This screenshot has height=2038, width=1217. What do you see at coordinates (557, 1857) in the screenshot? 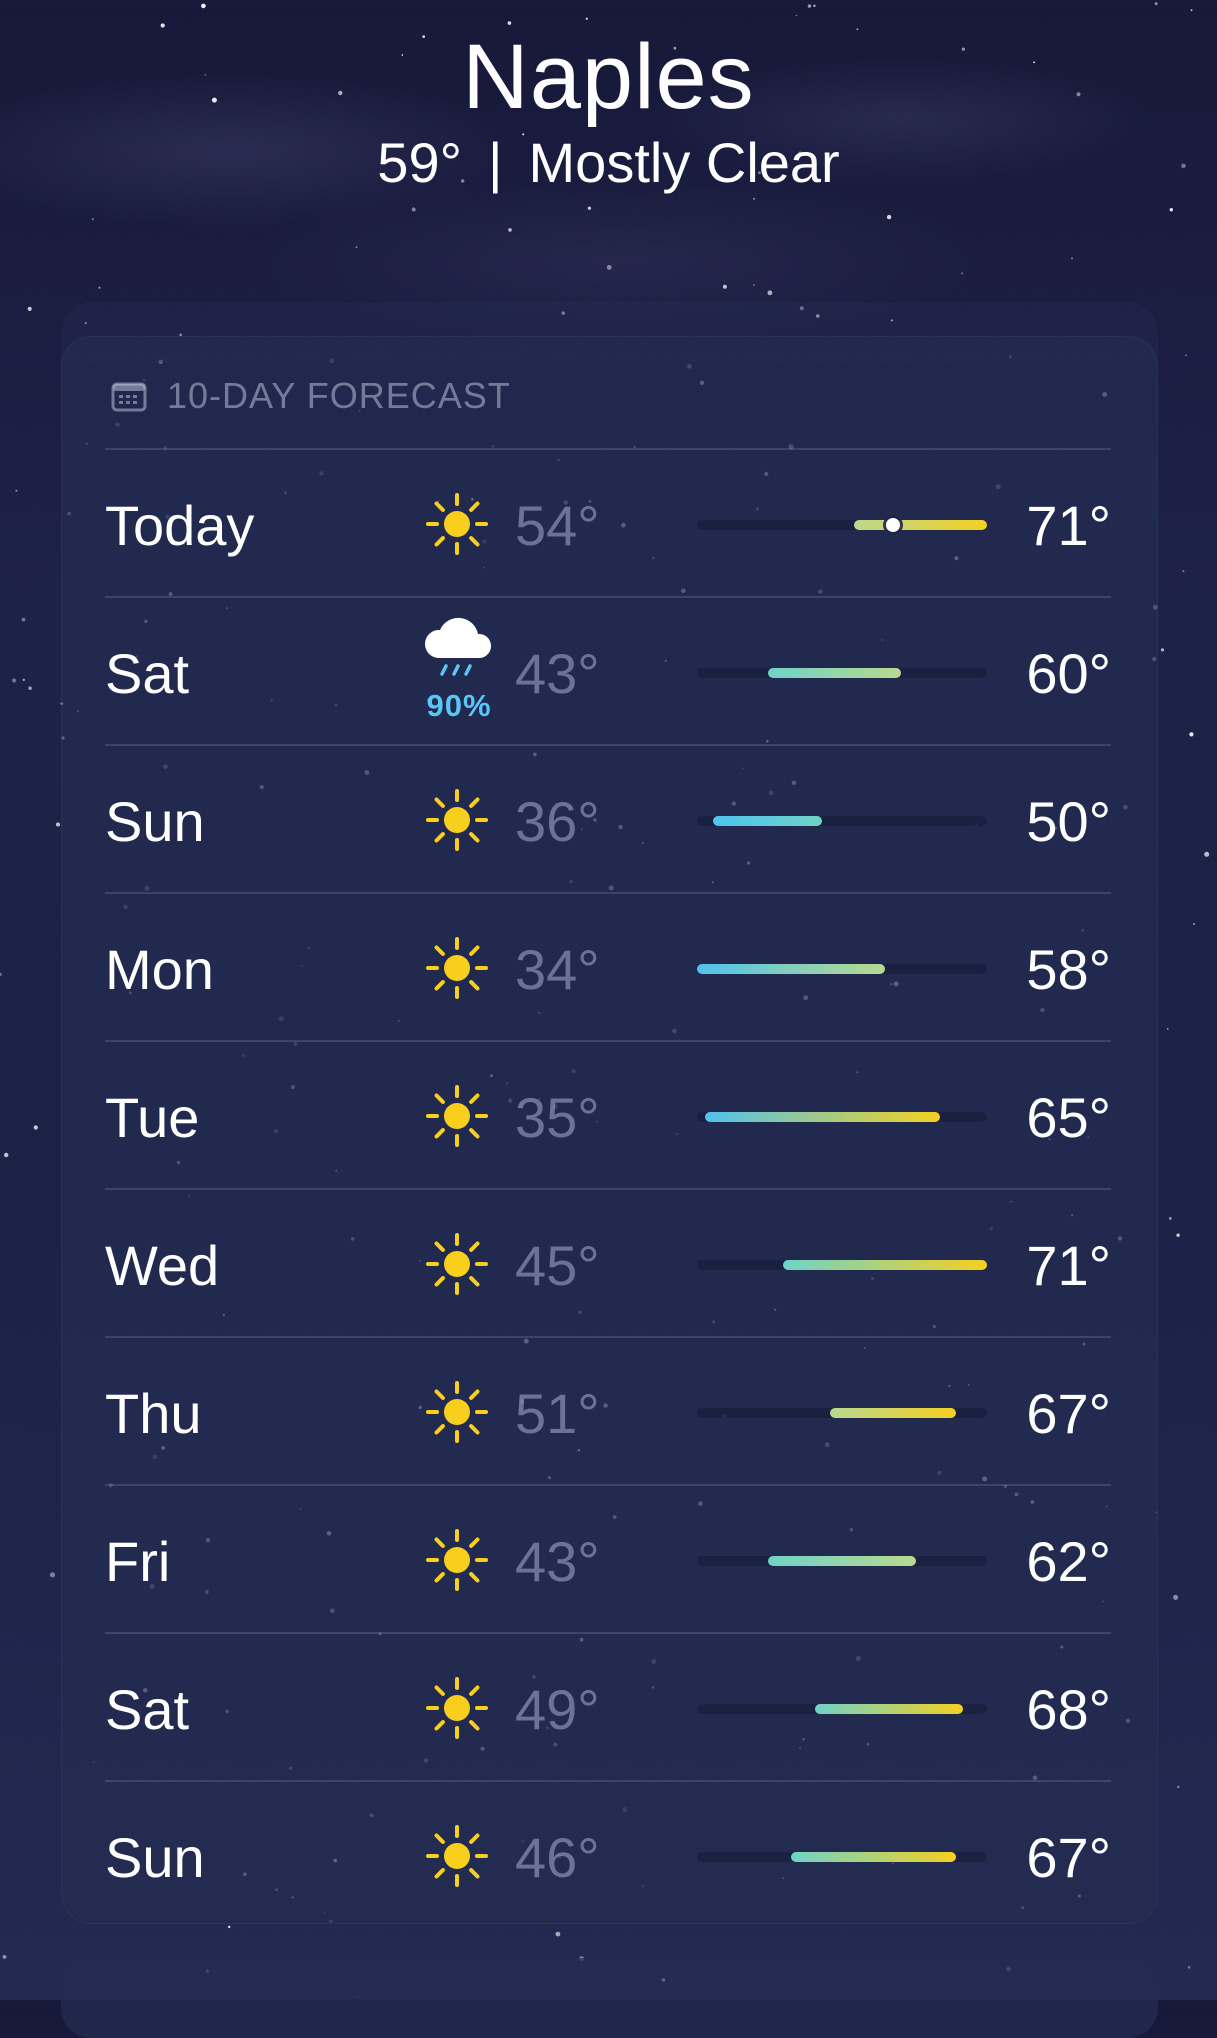
I see `low-temperature: 46°` at bounding box center [557, 1857].